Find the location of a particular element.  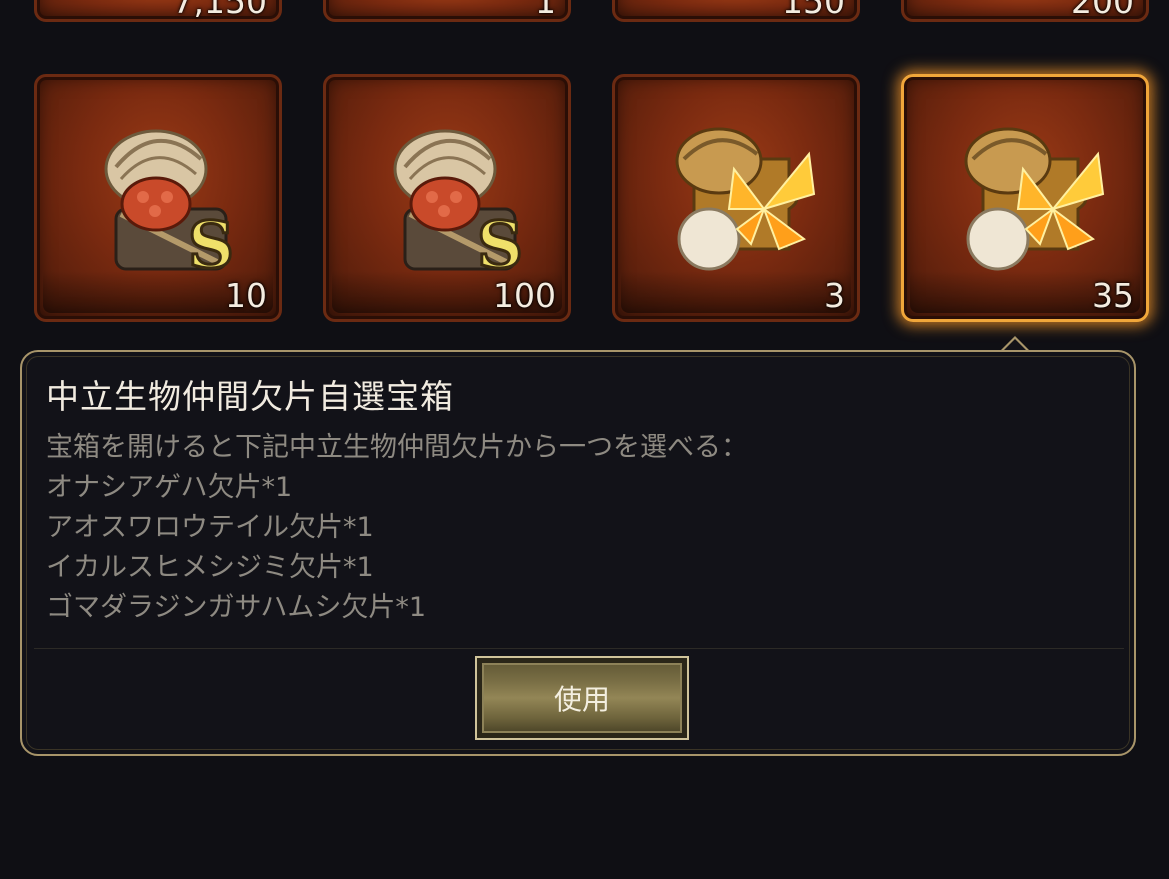

item-count: 7,150 is located at coordinates (219, 10).